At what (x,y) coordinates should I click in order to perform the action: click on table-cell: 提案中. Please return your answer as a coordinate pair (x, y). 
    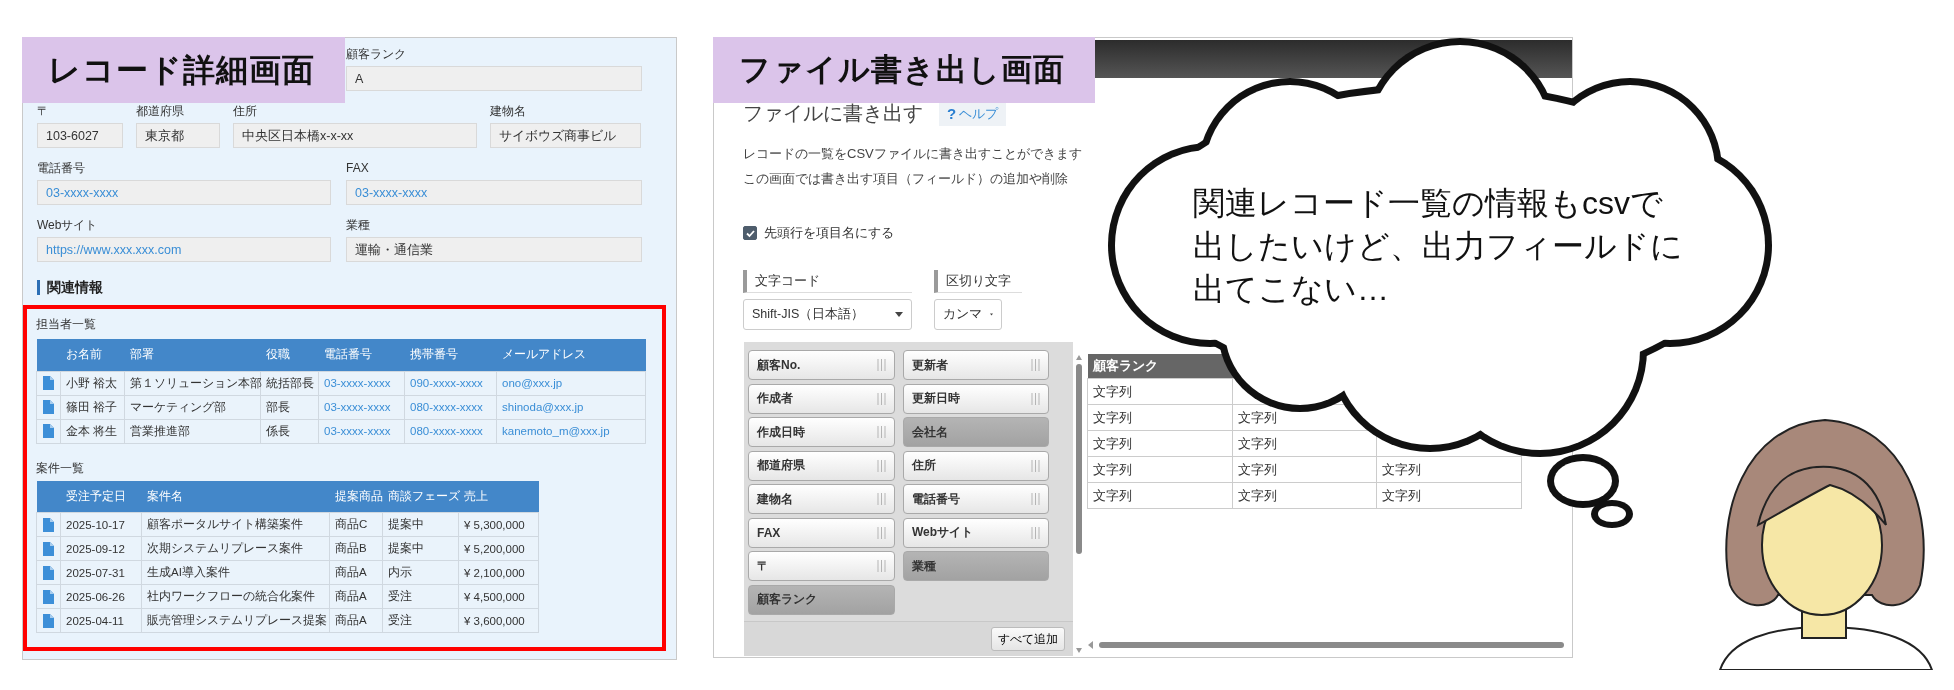
    Looking at the image, I should click on (420, 524).